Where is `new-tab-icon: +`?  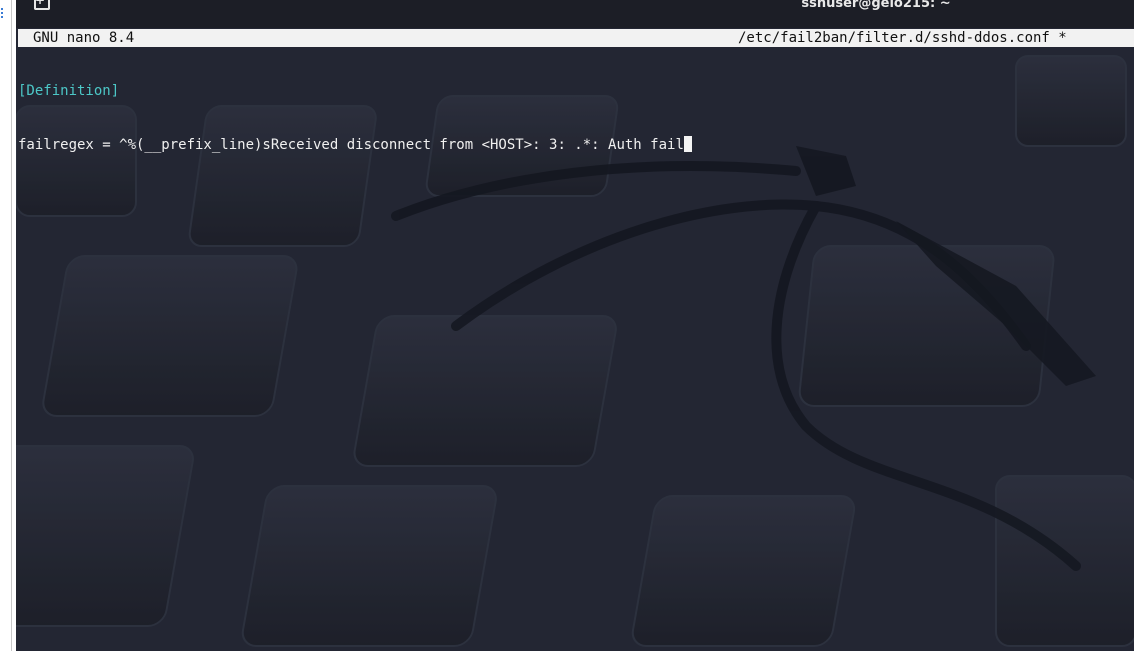
new-tab-icon: + is located at coordinates (41, 6).